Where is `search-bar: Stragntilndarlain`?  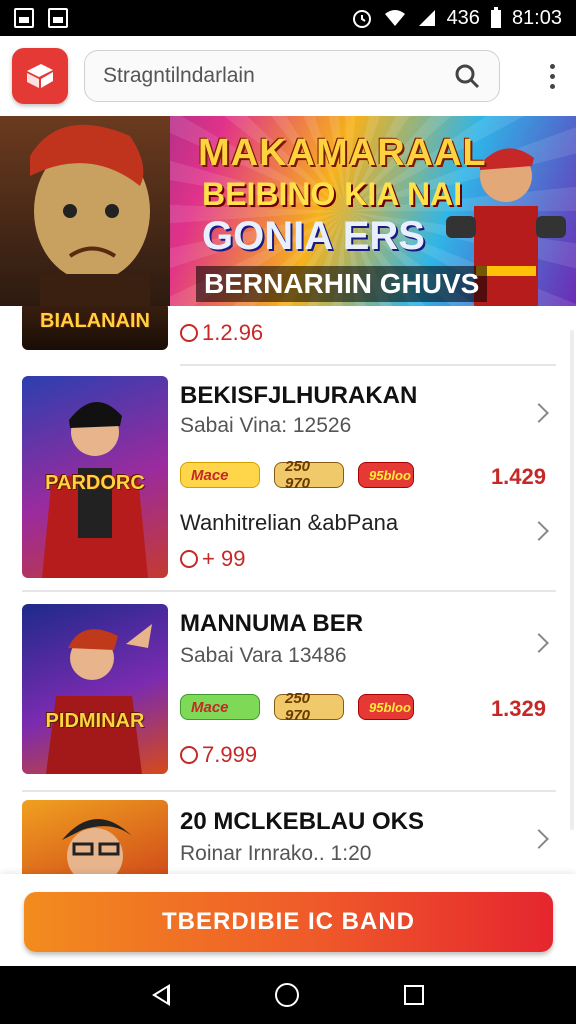
search-bar: Stragntilndarlain is located at coordinates (292, 76).